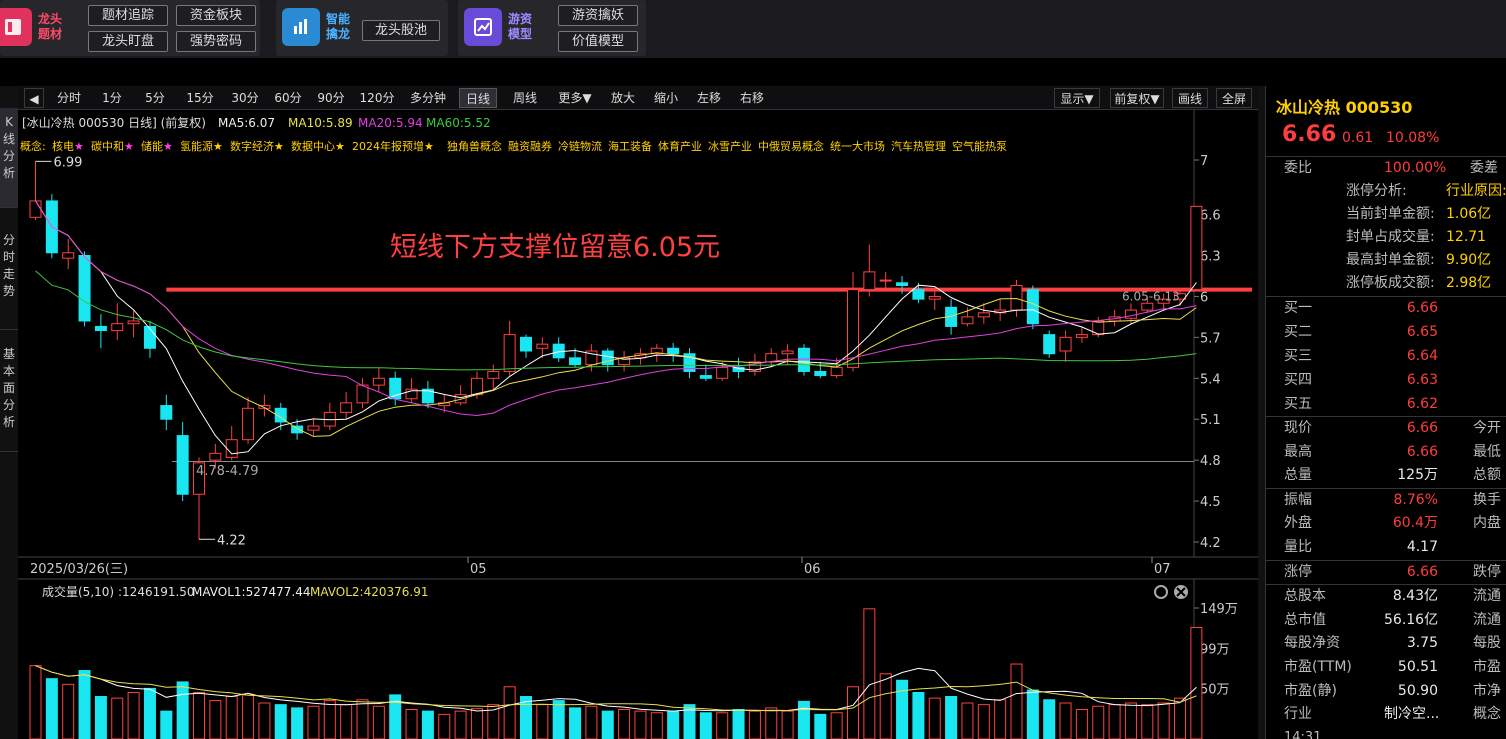  I want to click on toolbar-btn-2: 5分, so click(155, 98).